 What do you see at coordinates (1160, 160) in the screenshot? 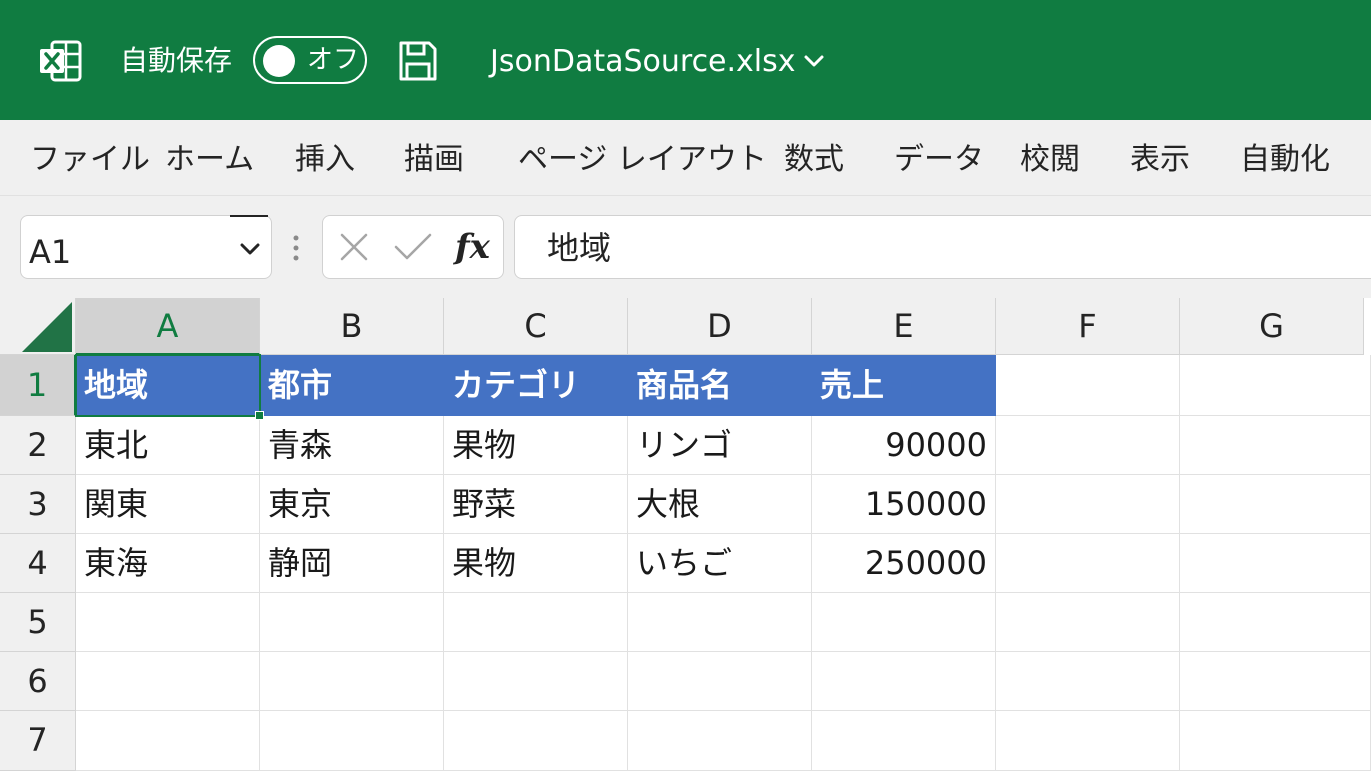
I see `tab-view: 表示` at bounding box center [1160, 160].